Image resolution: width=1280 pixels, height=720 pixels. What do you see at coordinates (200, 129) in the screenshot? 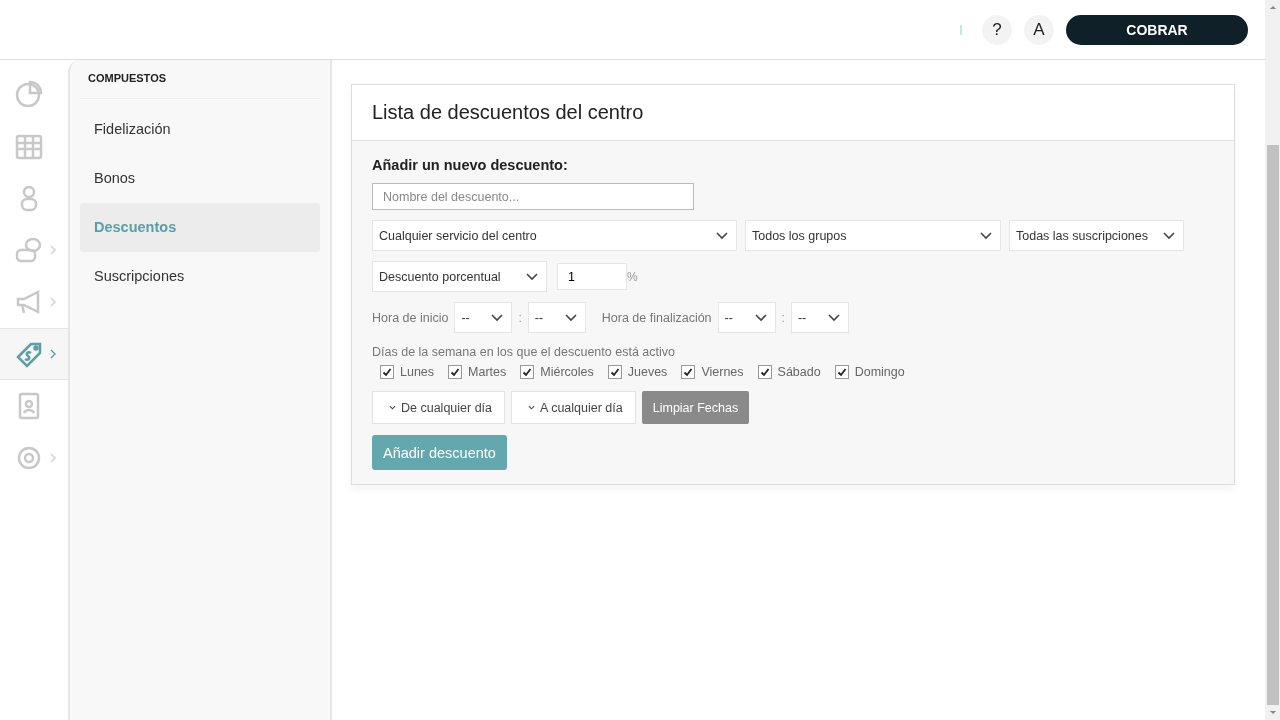
I see `submenu-item: Fidelización` at bounding box center [200, 129].